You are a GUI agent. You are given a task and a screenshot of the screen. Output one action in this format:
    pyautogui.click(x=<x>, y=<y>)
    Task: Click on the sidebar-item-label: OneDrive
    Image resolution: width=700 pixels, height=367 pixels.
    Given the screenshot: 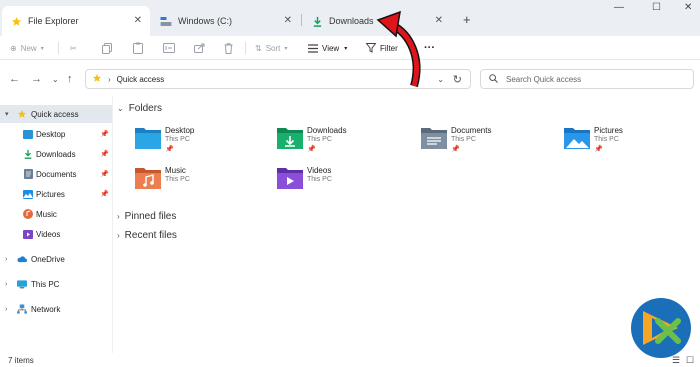 What is the action you would take?
    pyautogui.click(x=48, y=259)
    